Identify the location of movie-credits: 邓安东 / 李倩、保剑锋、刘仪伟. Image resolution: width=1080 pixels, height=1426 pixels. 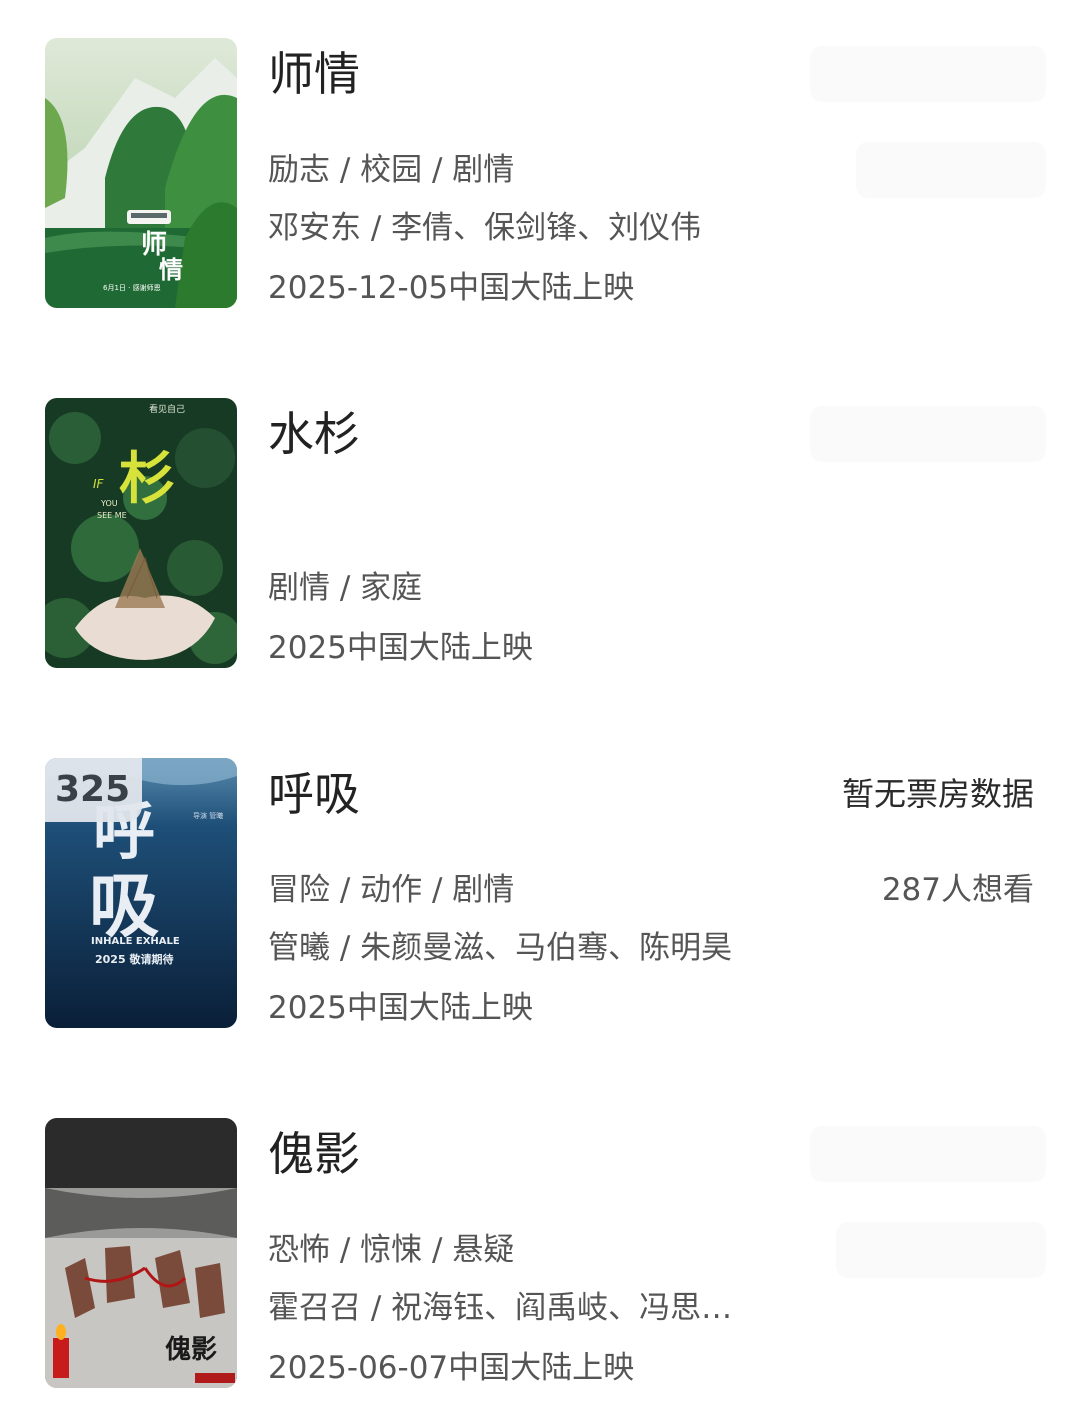
(485, 228).